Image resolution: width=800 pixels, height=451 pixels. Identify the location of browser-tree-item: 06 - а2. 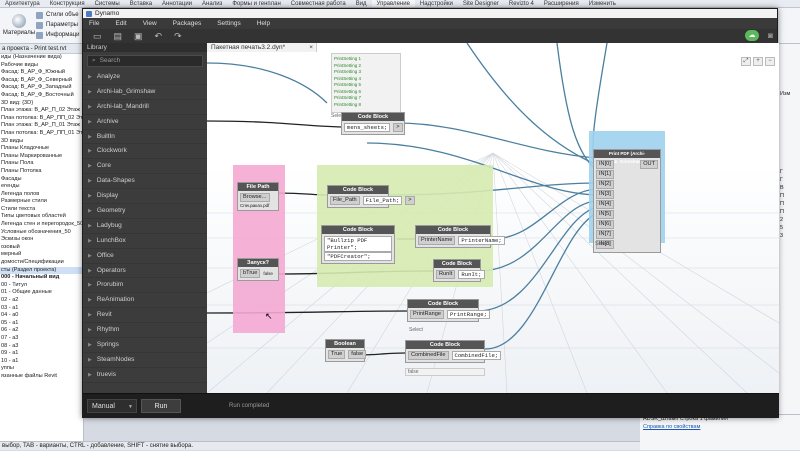
(41, 331).